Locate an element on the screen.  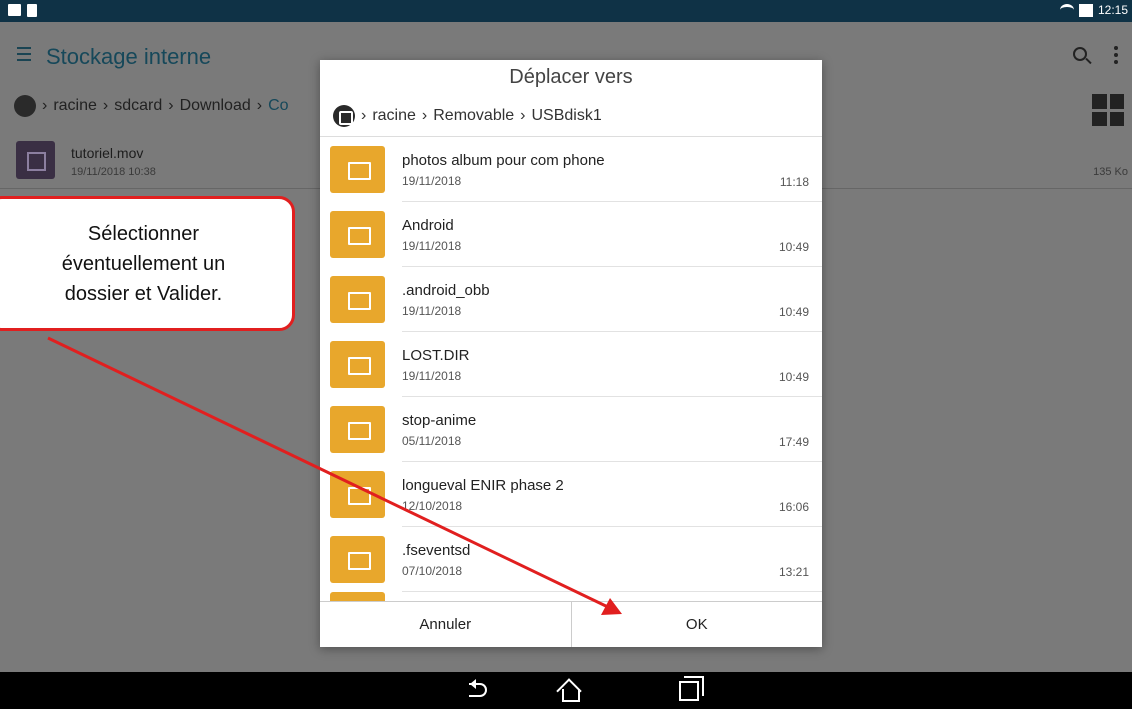
wifi-icon is located at coordinates (1066, 10).